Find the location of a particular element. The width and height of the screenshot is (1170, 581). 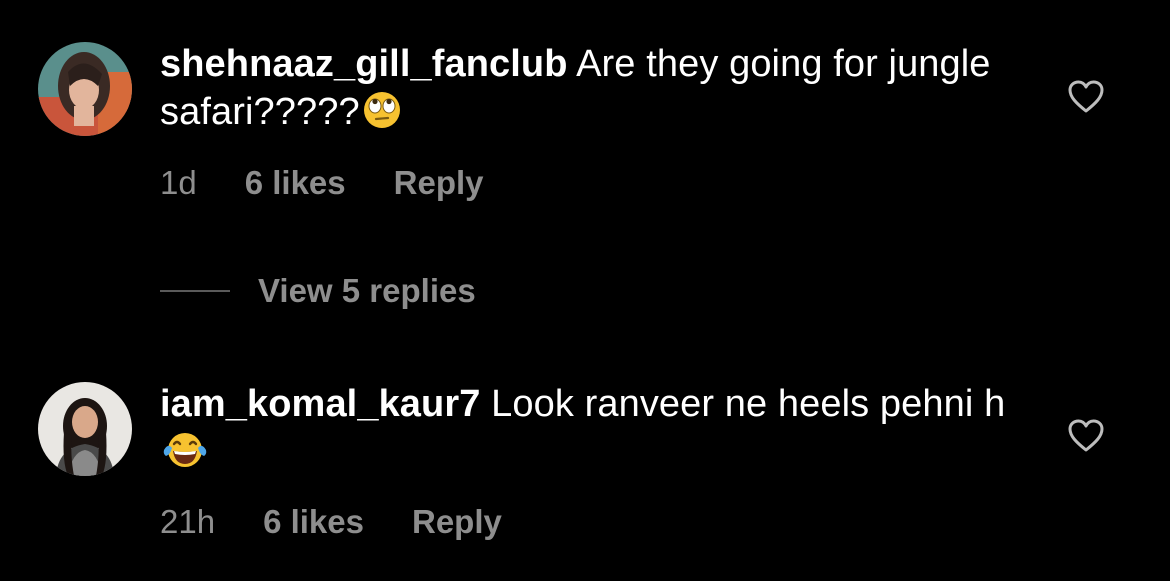

avatar-image is located at coordinates (85, 429).